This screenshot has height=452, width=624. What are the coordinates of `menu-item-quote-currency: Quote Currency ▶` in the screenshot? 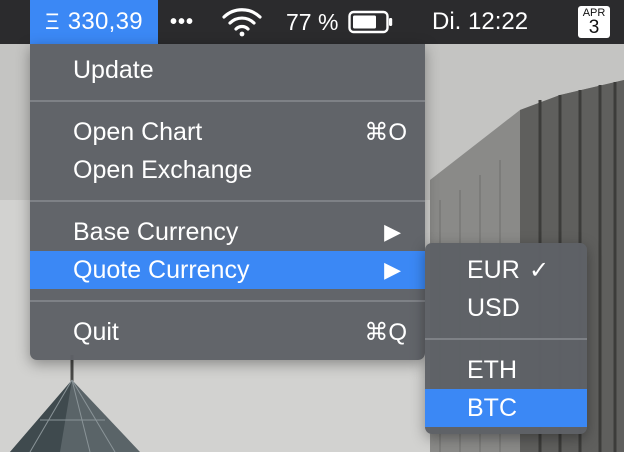 It's located at (227, 270).